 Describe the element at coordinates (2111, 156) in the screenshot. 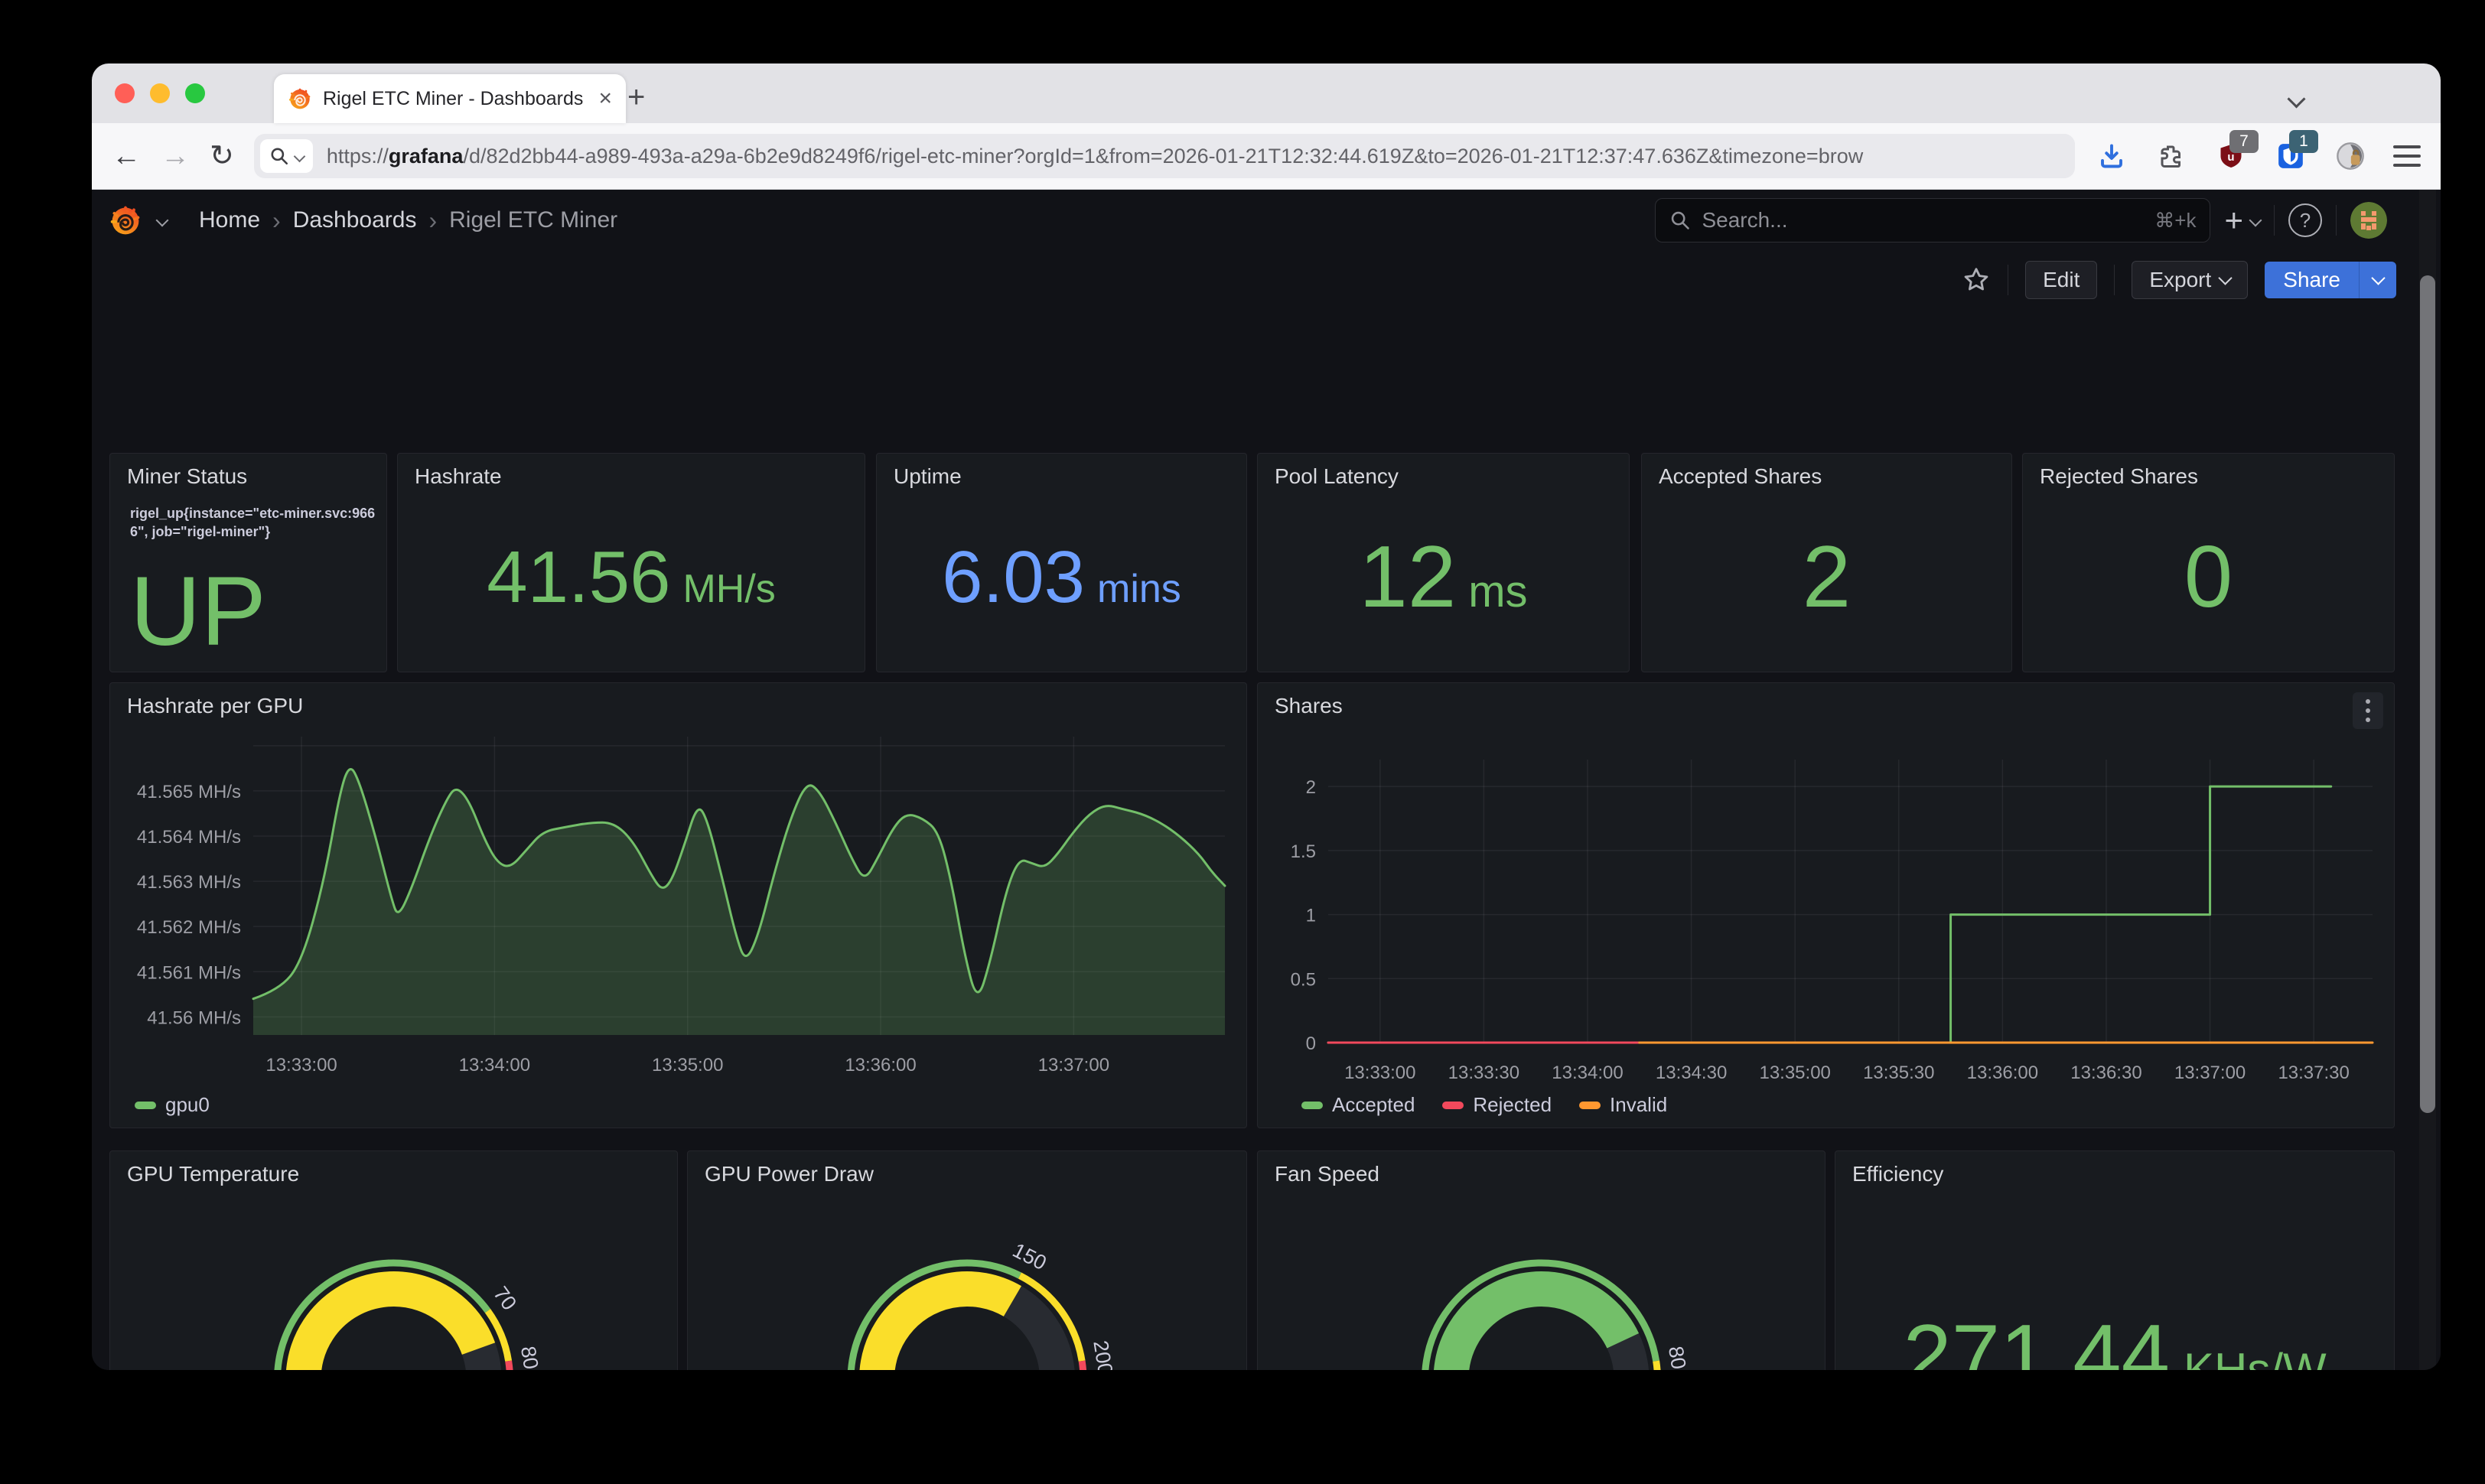

I see `downloads-button` at that location.